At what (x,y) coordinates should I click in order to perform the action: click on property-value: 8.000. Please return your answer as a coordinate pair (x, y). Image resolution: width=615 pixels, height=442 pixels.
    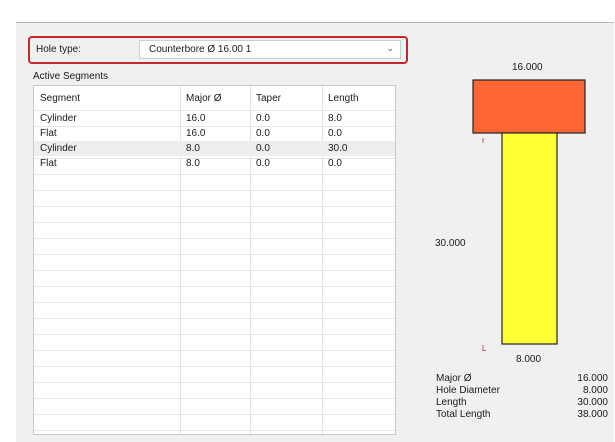
    Looking at the image, I should click on (595, 390).